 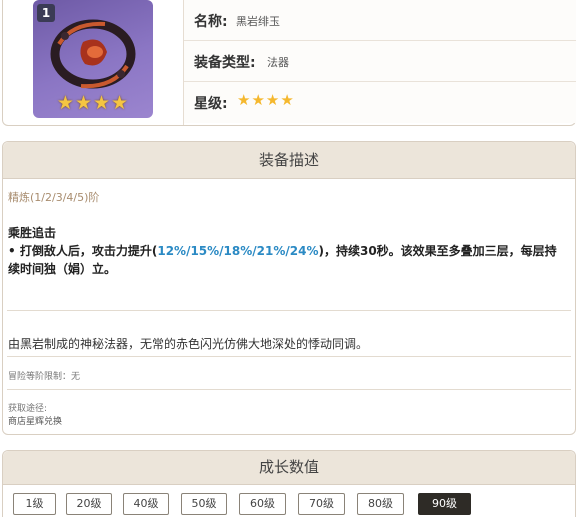 What do you see at coordinates (34, 504) in the screenshot?
I see `level-button-1: 1级` at bounding box center [34, 504].